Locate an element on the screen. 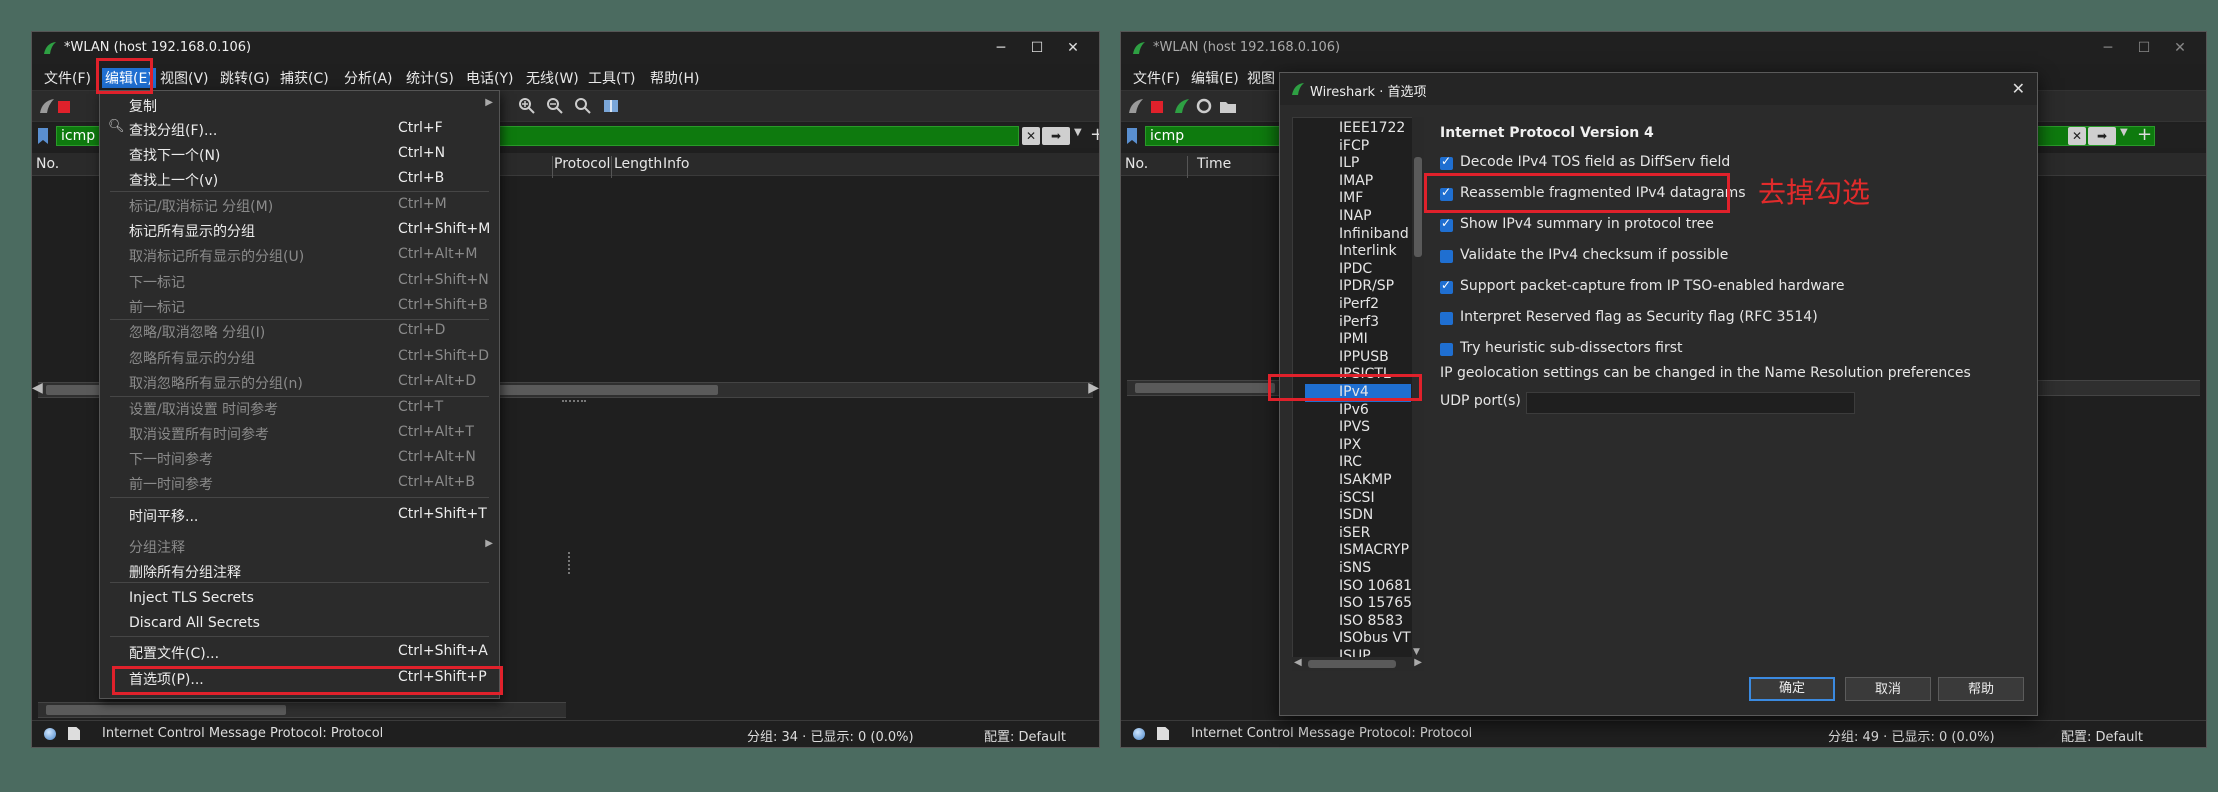 Image resolution: width=2218 pixels, height=792 pixels. tree-item: ISObus VT is located at coordinates (1375, 639).